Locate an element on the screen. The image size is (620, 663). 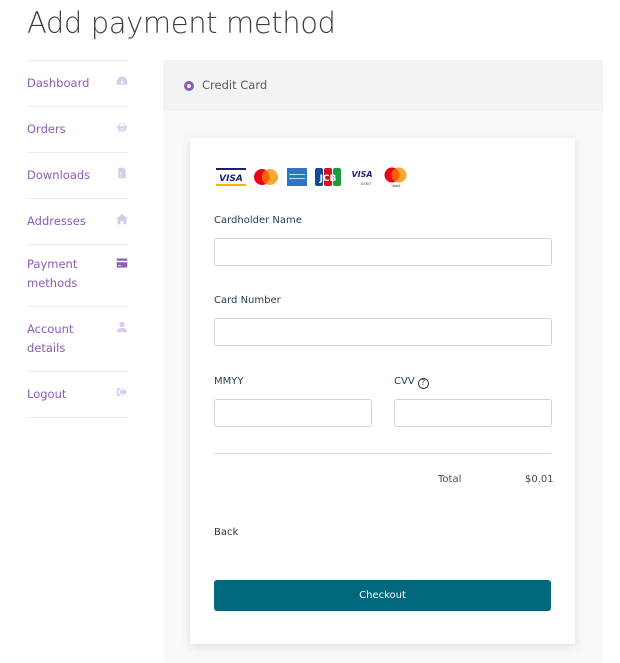
visa-debit-logo-icon: VISA DEBIT is located at coordinates (361, 178).